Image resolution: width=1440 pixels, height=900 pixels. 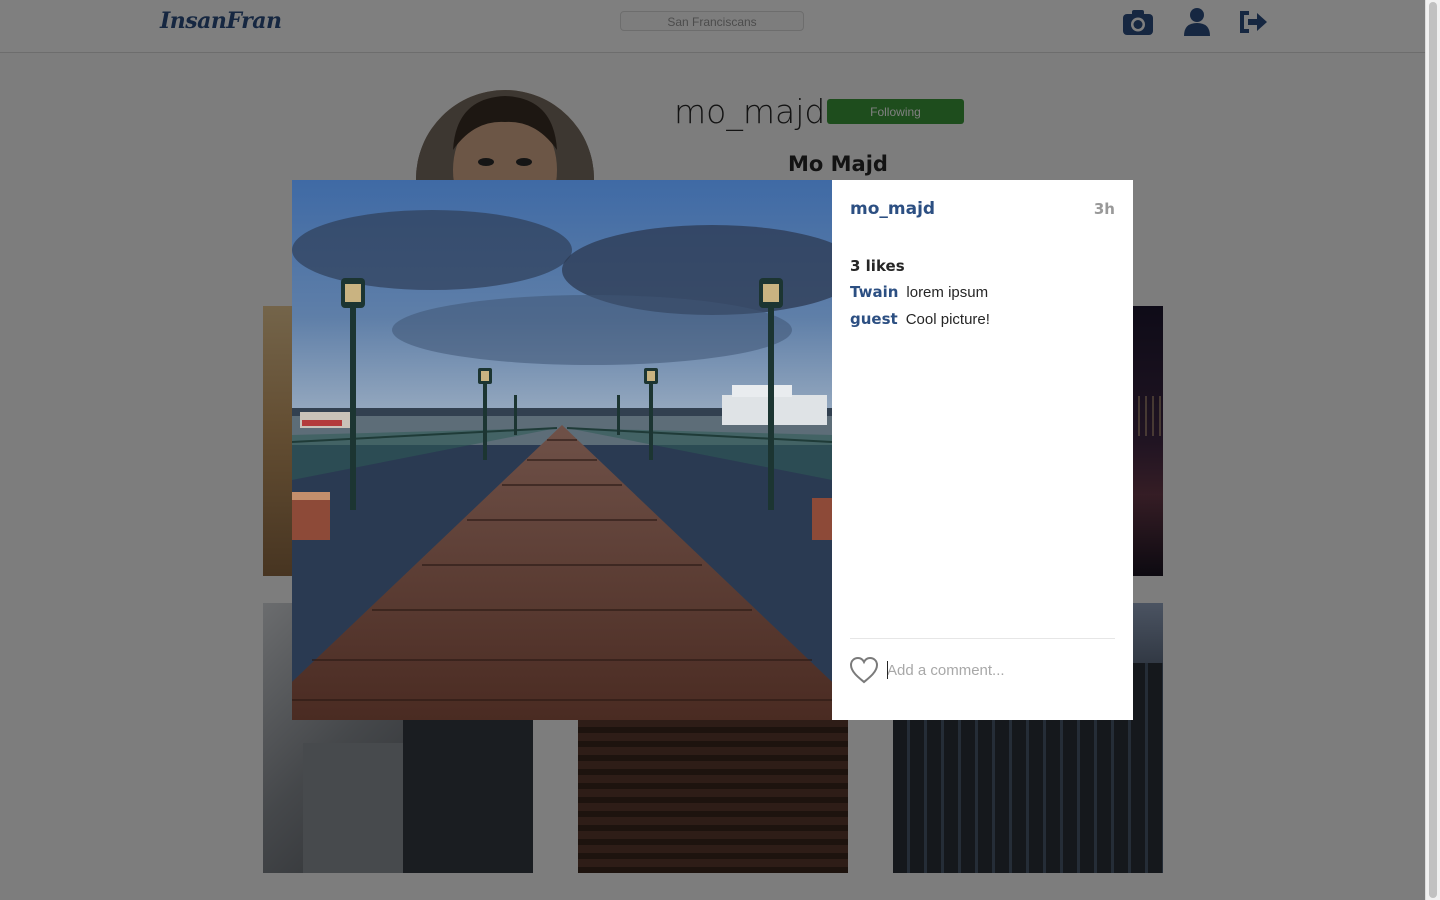 I want to click on add-comment-input, so click(x=999, y=670).